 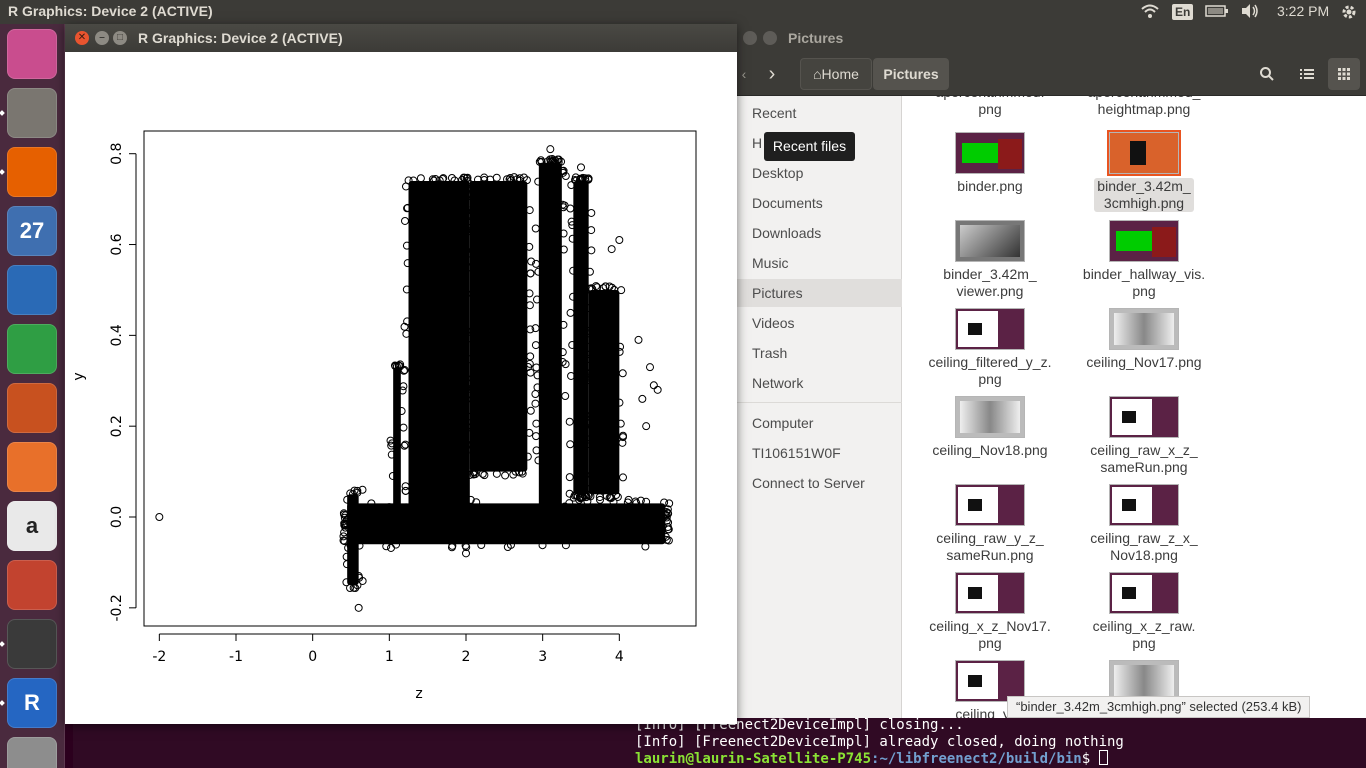 I want to click on gear-icon, so click(x=1349, y=13).